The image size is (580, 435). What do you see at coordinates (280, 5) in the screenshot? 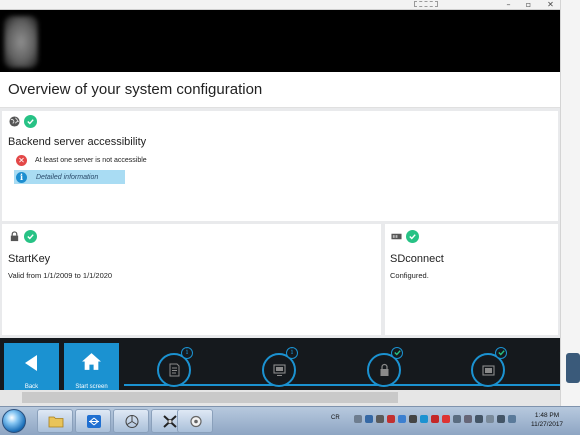
I see `window-titlebar: – ▫ ✕` at bounding box center [280, 5].